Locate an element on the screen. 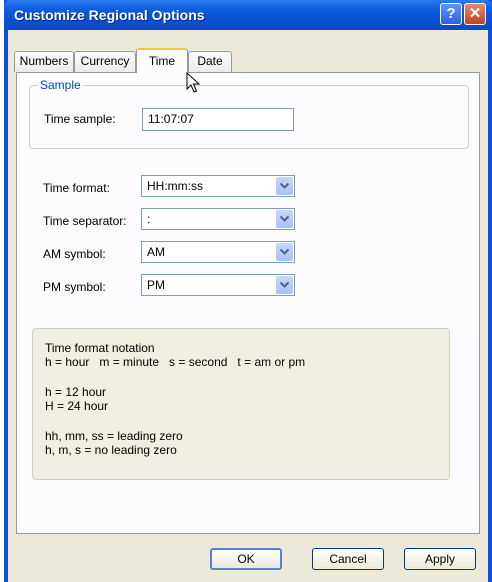 This screenshot has width=492, height=582. time-sample-label: Time sample: is located at coordinates (80, 119).